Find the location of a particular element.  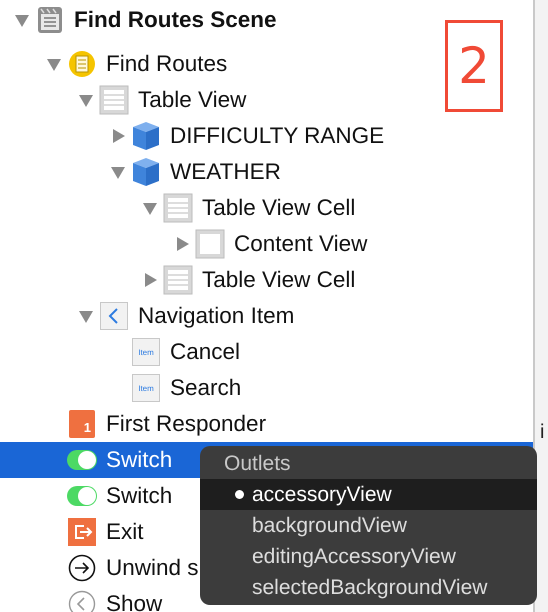

scene-icon is located at coordinates (50, 20).